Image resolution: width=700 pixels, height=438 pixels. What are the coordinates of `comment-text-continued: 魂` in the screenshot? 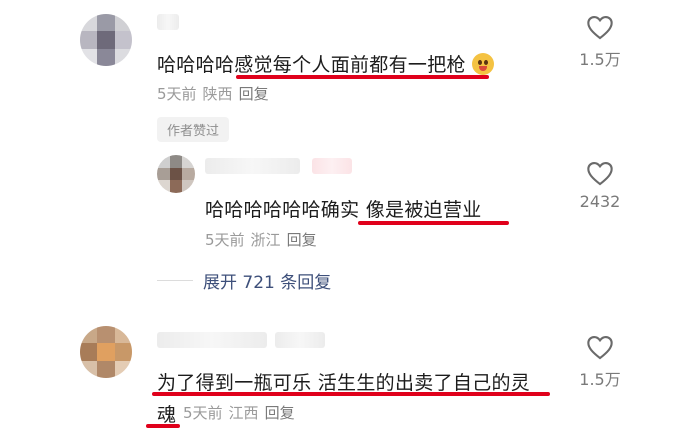 It's located at (167, 415).